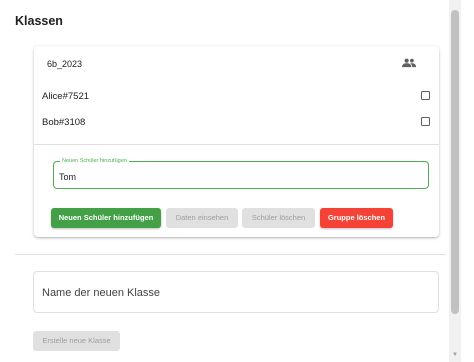 The height and width of the screenshot is (362, 474). I want to click on new-student-field-label: Neuen Schüler hinzufügen, so click(94, 161).